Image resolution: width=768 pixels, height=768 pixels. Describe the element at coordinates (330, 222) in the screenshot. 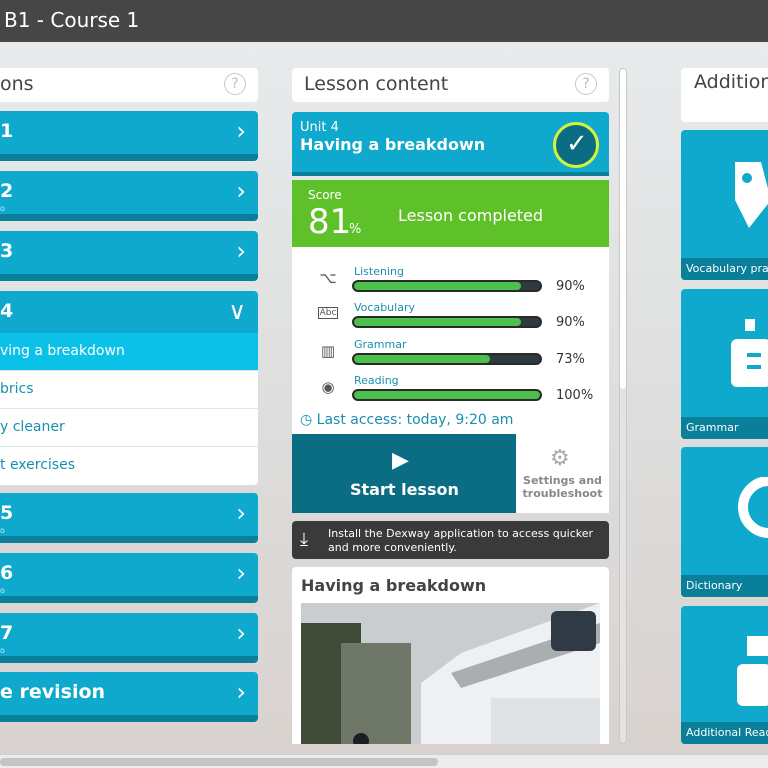

I see `score-value: 81` at that location.